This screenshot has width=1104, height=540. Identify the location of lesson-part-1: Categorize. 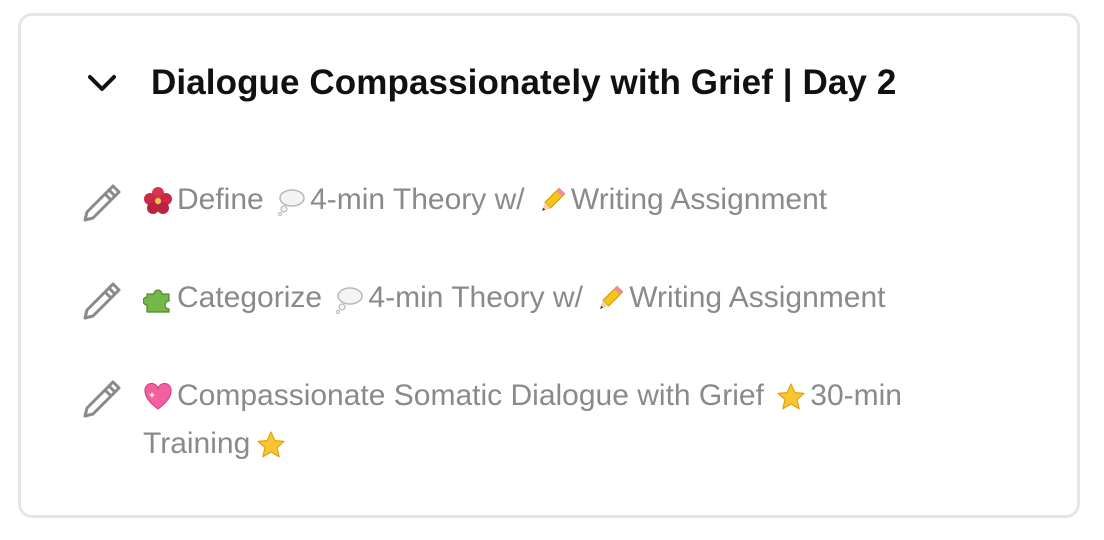
(250, 297).